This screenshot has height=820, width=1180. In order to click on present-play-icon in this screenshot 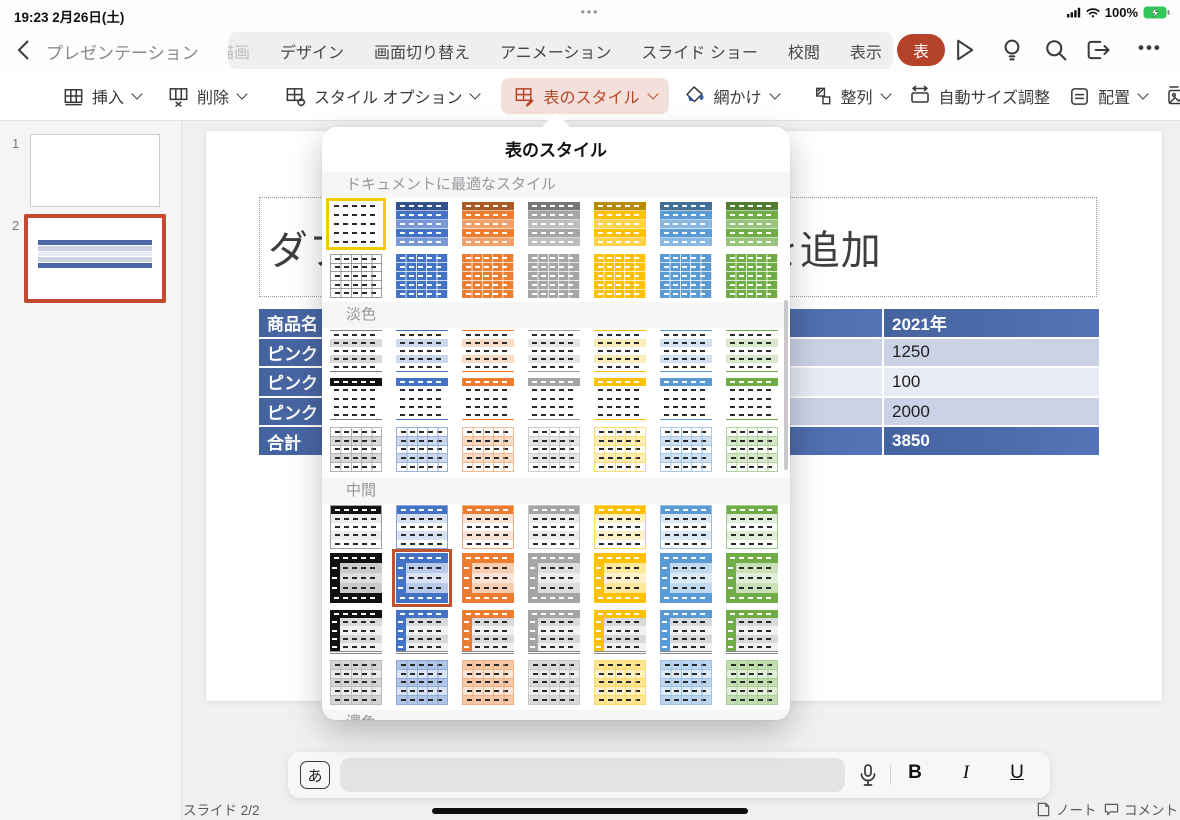, I will do `click(964, 50)`.